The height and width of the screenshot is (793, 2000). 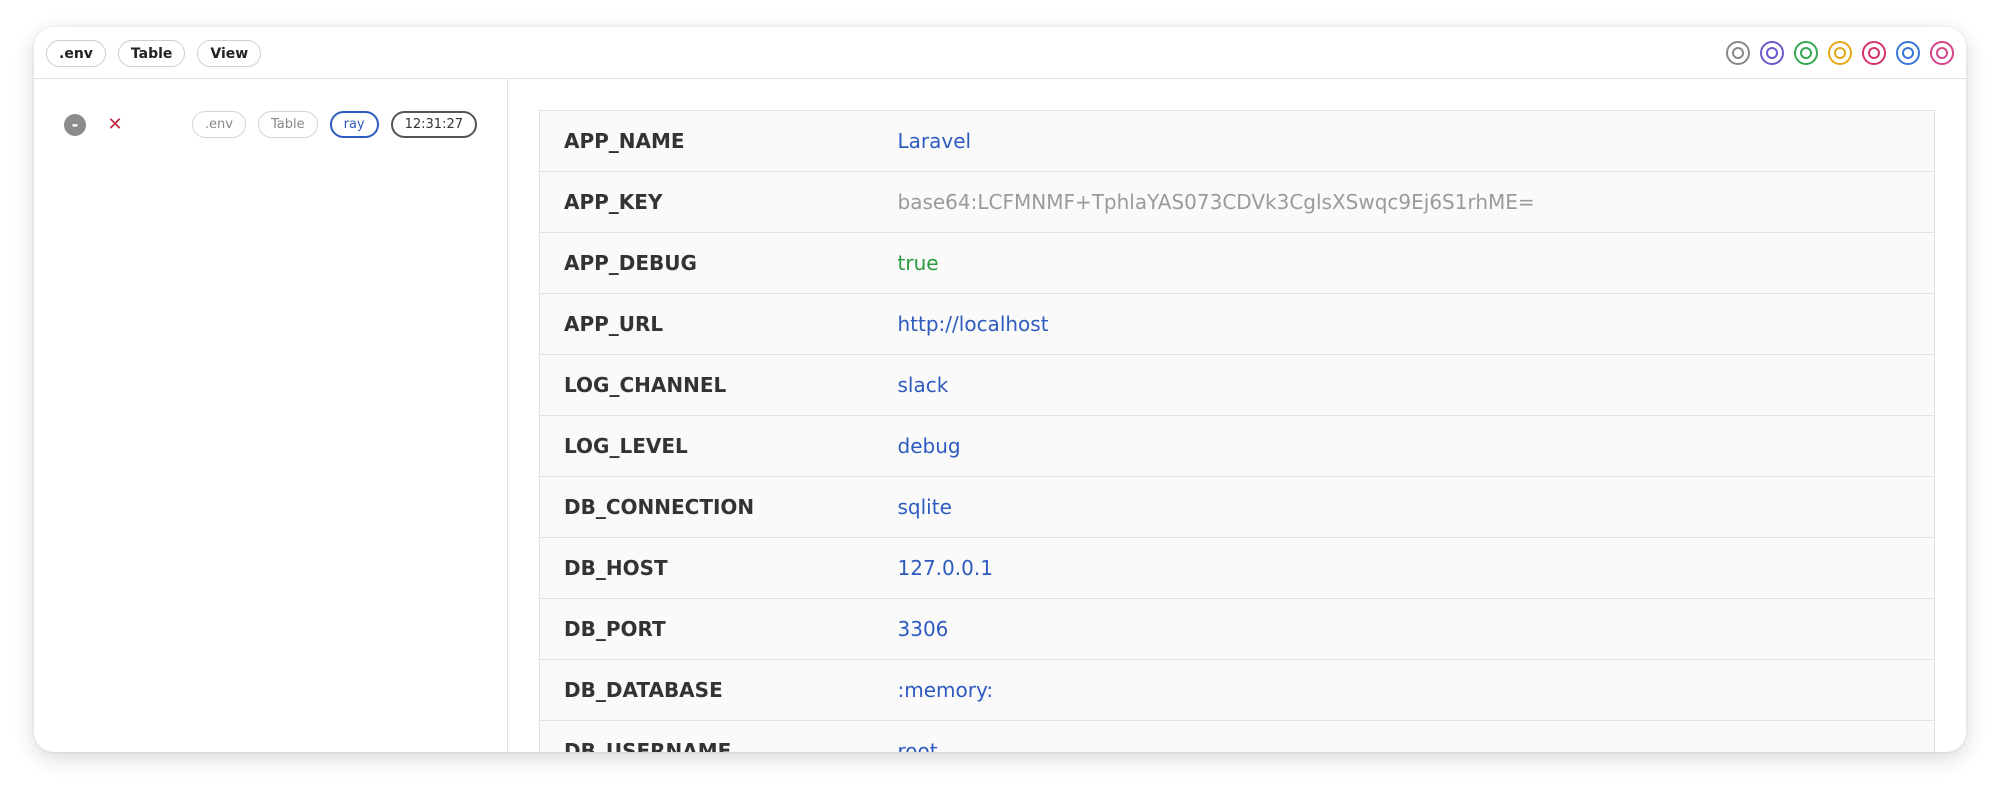 I want to click on table-row: LOG_CHANNEL slack, so click(x=1237, y=385).